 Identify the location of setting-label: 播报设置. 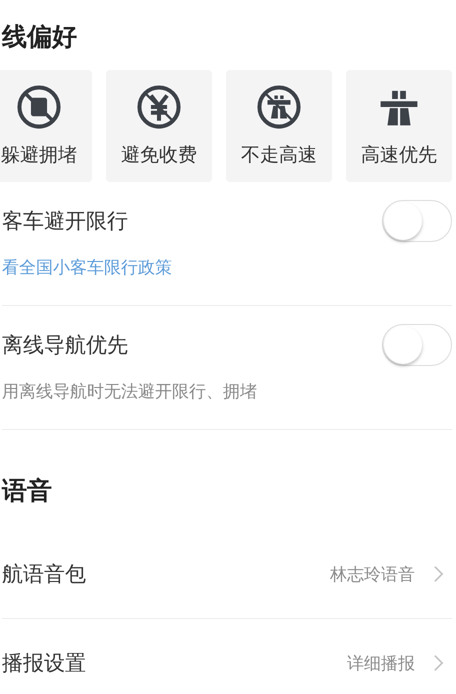
(44, 663).